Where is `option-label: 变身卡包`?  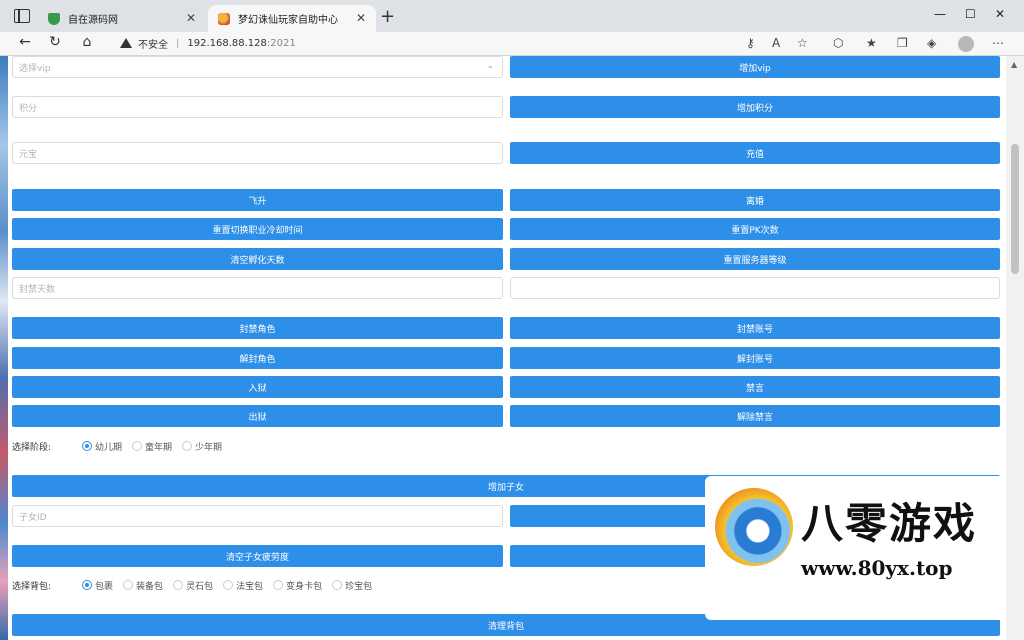
option-label: 变身卡包 is located at coordinates (304, 586).